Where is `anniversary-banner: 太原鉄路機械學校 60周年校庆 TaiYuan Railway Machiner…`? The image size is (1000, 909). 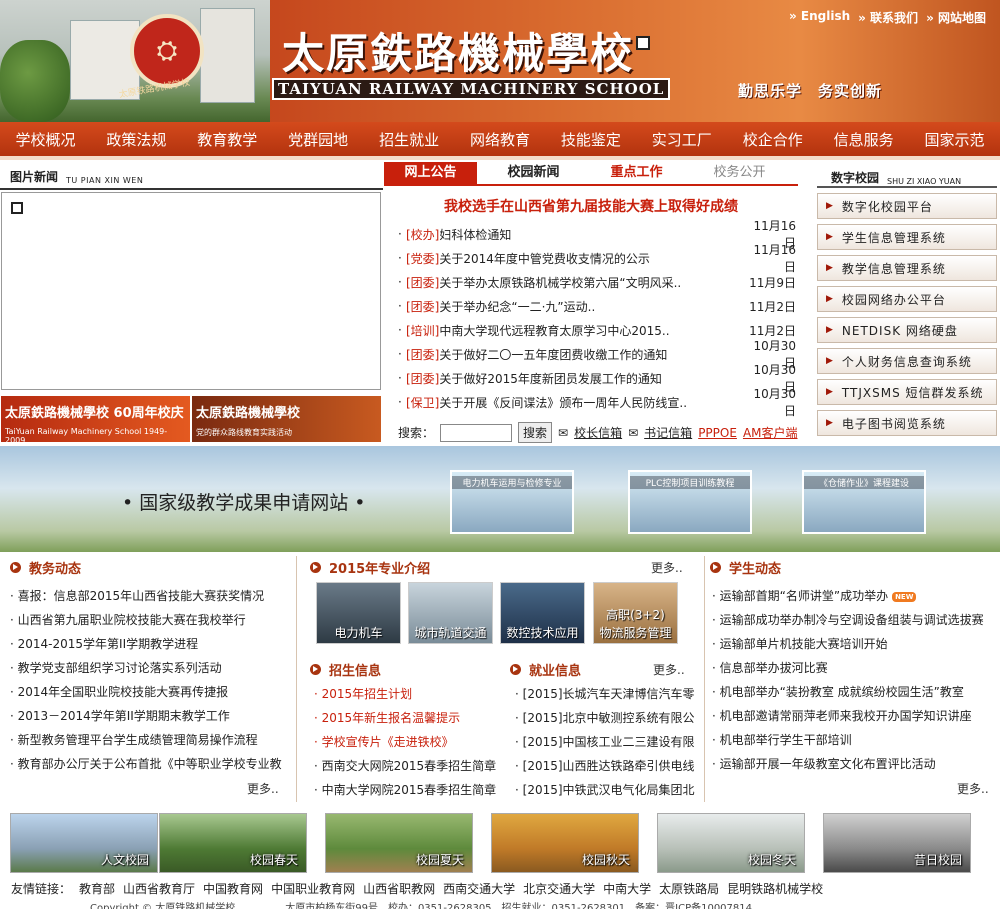 anniversary-banner: 太原鉄路機械學校 60周年校庆 TaiYuan Railway Machiner… is located at coordinates (95, 420).